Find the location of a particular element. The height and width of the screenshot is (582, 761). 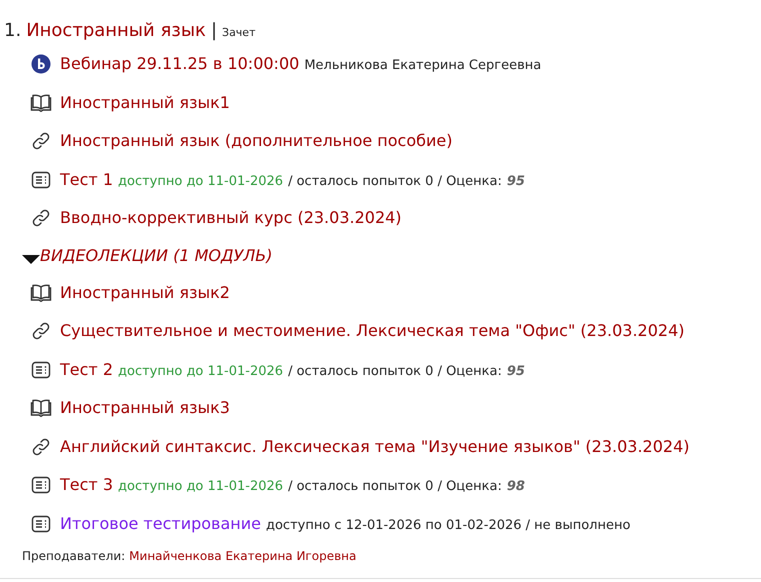

test-link: Тест 3 is located at coordinates (86, 485).